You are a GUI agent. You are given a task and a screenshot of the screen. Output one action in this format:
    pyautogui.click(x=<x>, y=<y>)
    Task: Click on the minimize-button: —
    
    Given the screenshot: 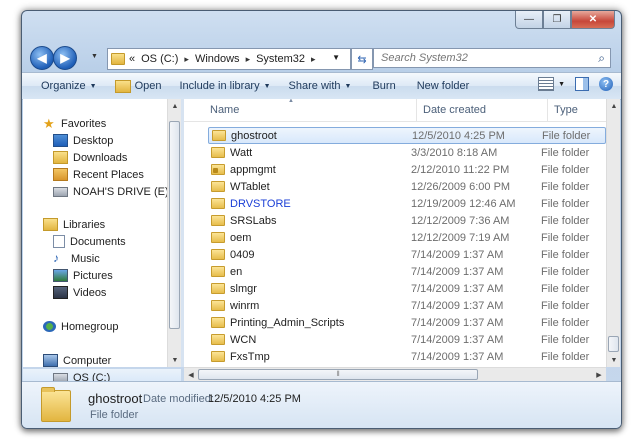 What is the action you would take?
    pyautogui.click(x=529, y=20)
    